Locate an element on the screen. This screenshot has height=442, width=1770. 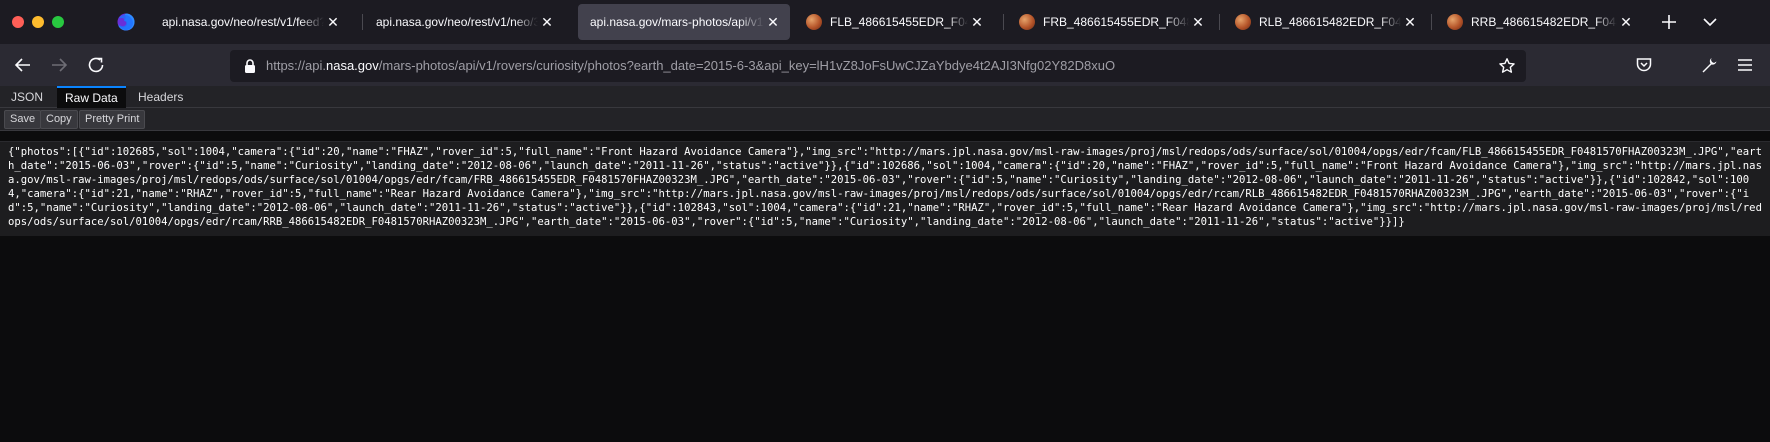
tab-title: FLB_486615455EDR_F048157 is located at coordinates (899, 22).